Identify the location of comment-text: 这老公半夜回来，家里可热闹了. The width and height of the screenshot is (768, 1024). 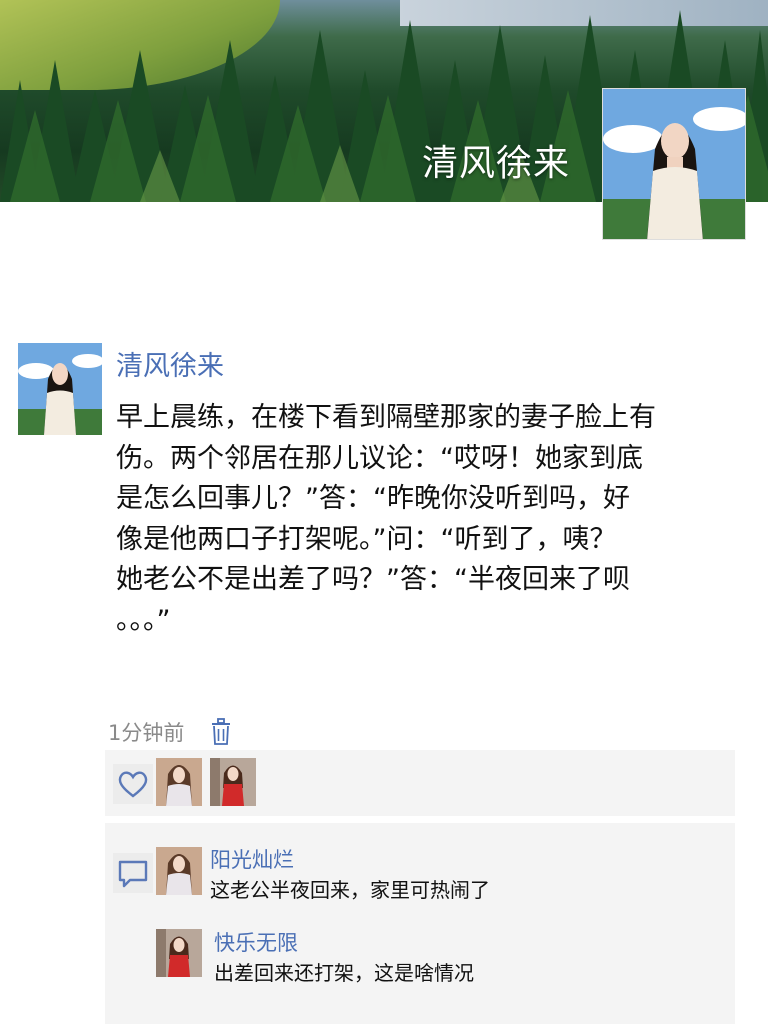
(350, 890).